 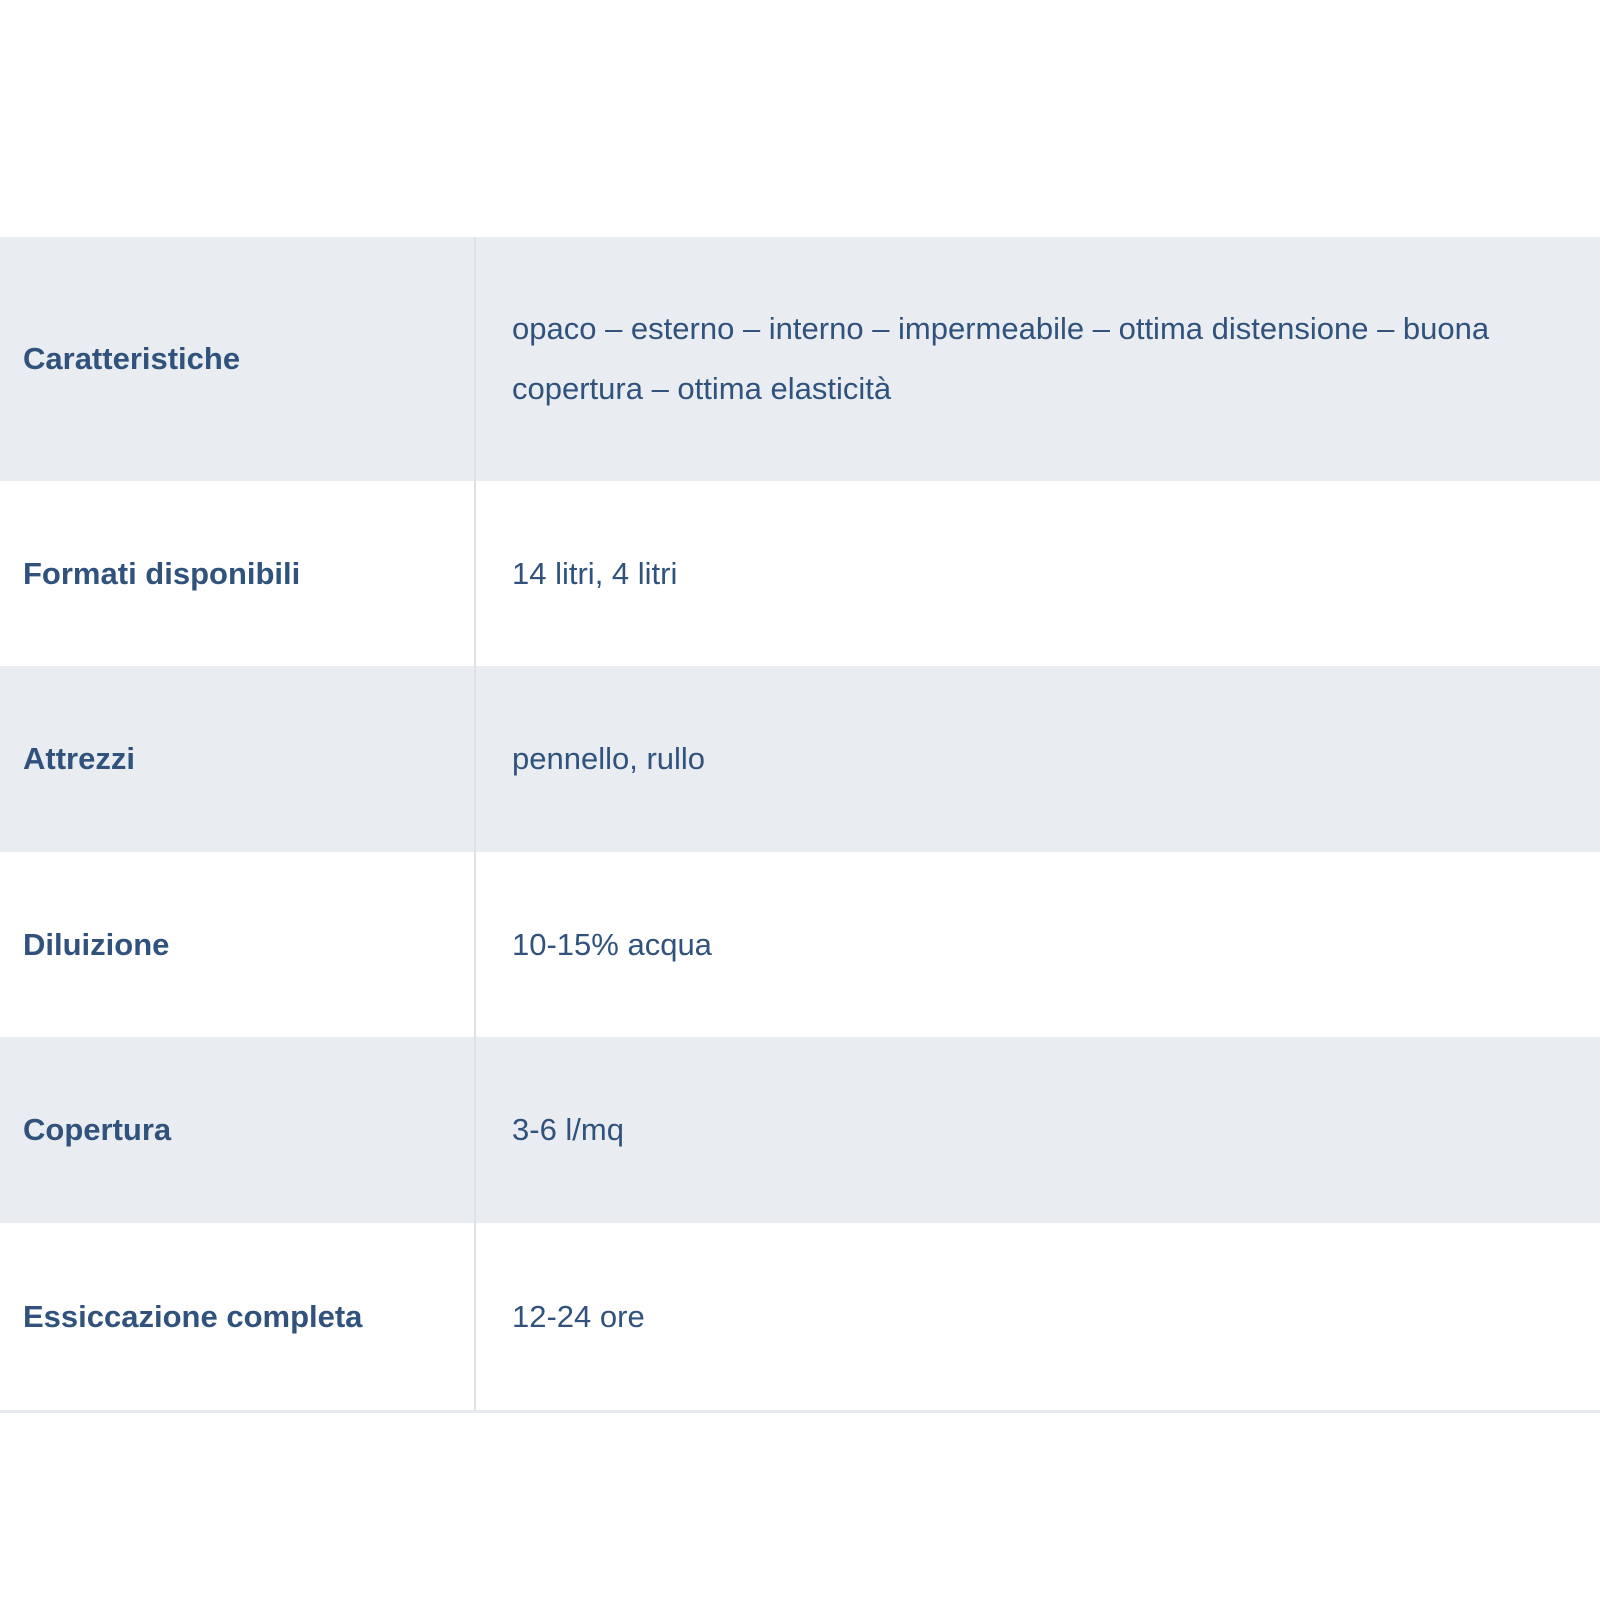 I want to click on spec-value: 14 litri, 4 litri, so click(x=595, y=573).